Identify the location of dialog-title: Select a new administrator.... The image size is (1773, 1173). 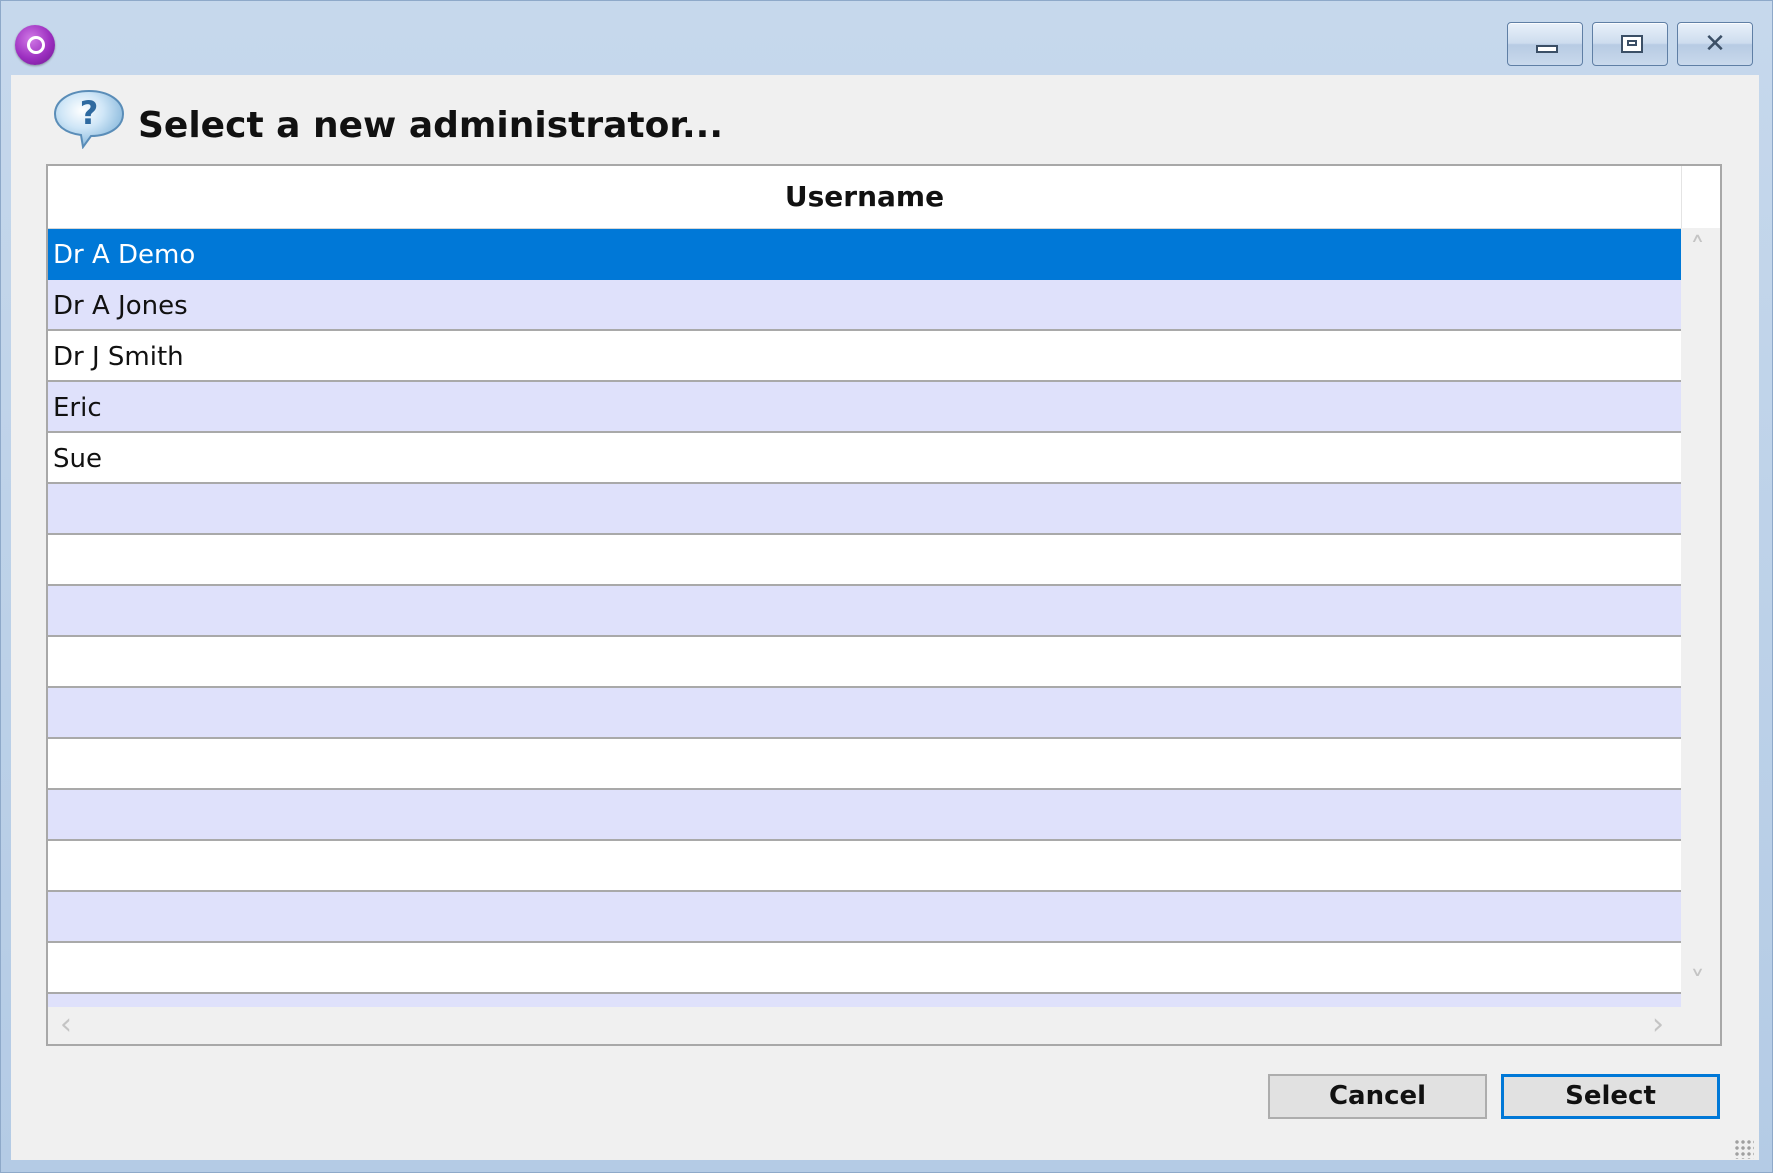
(430, 125).